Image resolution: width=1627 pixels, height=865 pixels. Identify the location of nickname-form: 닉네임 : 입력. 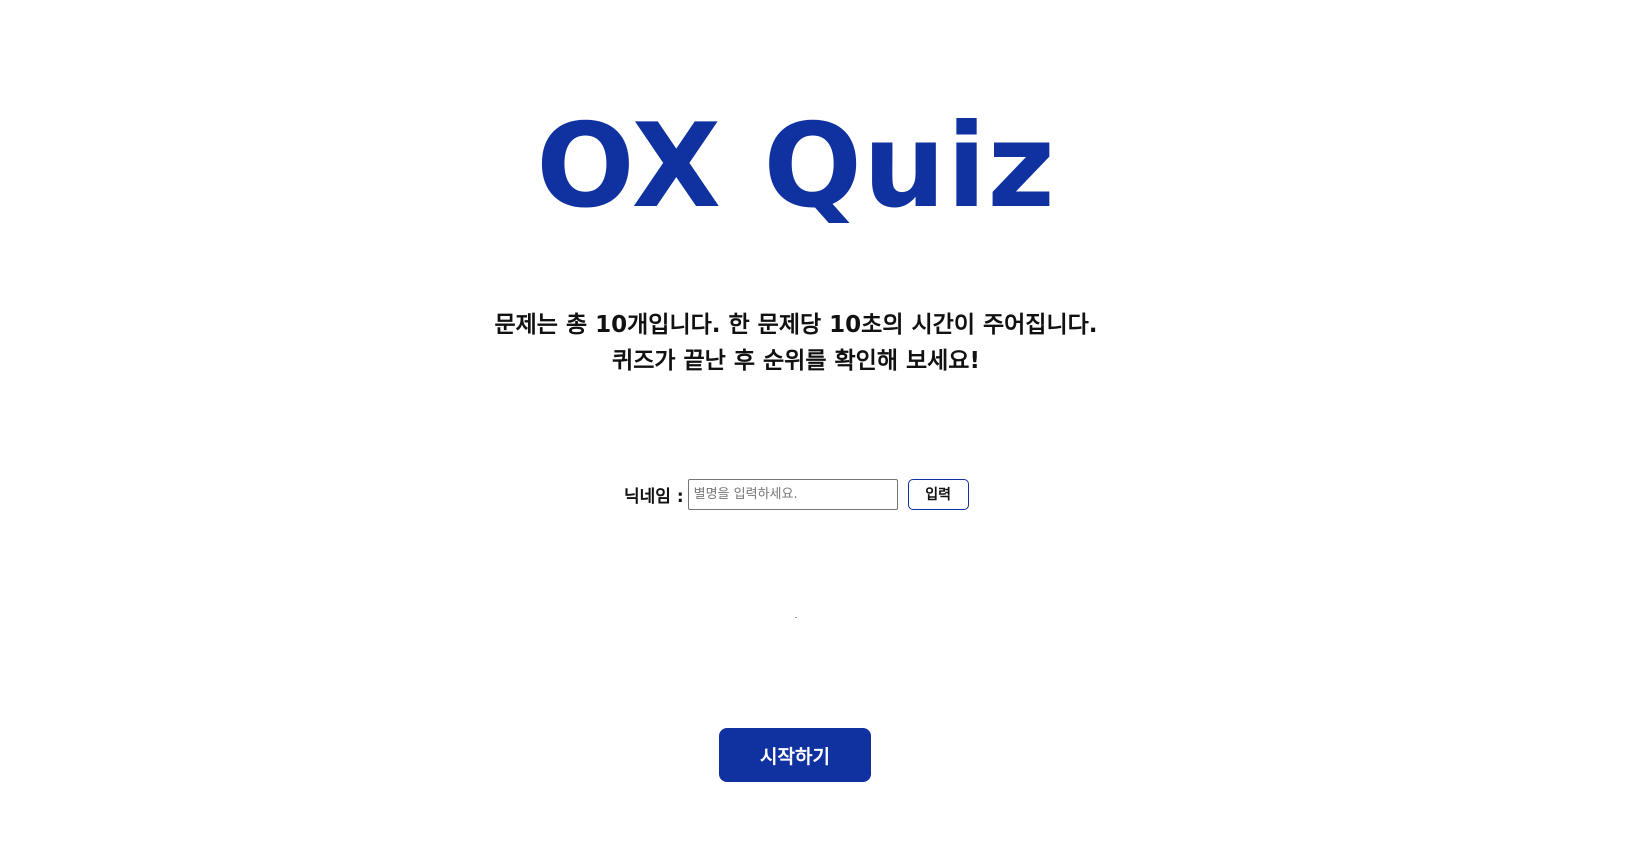
(796, 494).